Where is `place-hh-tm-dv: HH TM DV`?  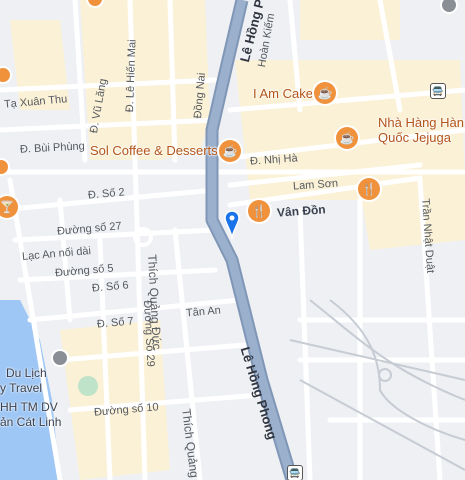
place-hh-tm-dv: HH TM DV is located at coordinates (29, 407).